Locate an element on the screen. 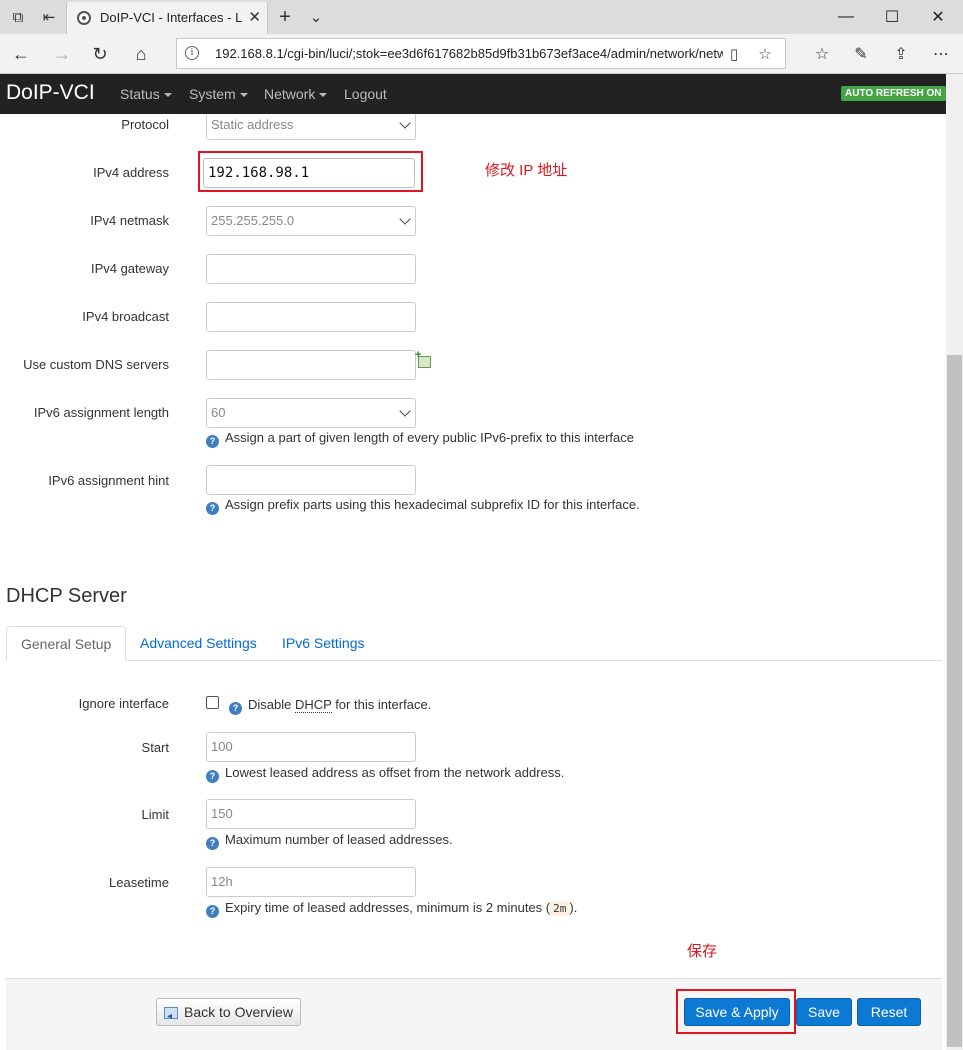 This screenshot has width=963, height=1050. ignore-interface-help: ? Disable DHCP for this interface. is located at coordinates (330, 706).